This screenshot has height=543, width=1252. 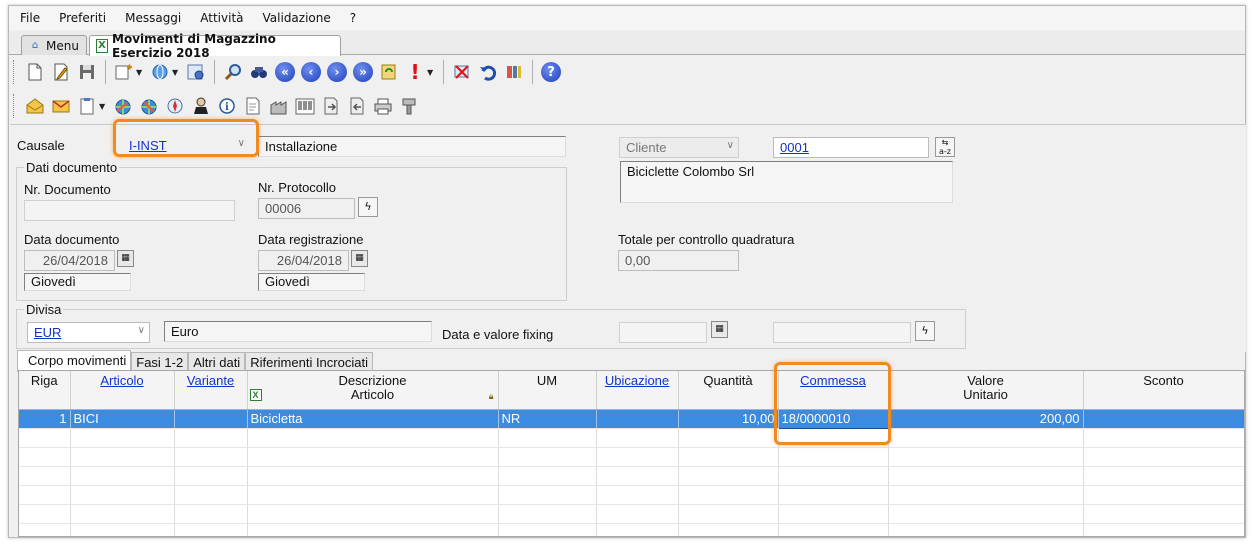 What do you see at coordinates (211, 390) in the screenshot?
I see `col-variante: Variante` at bounding box center [211, 390].